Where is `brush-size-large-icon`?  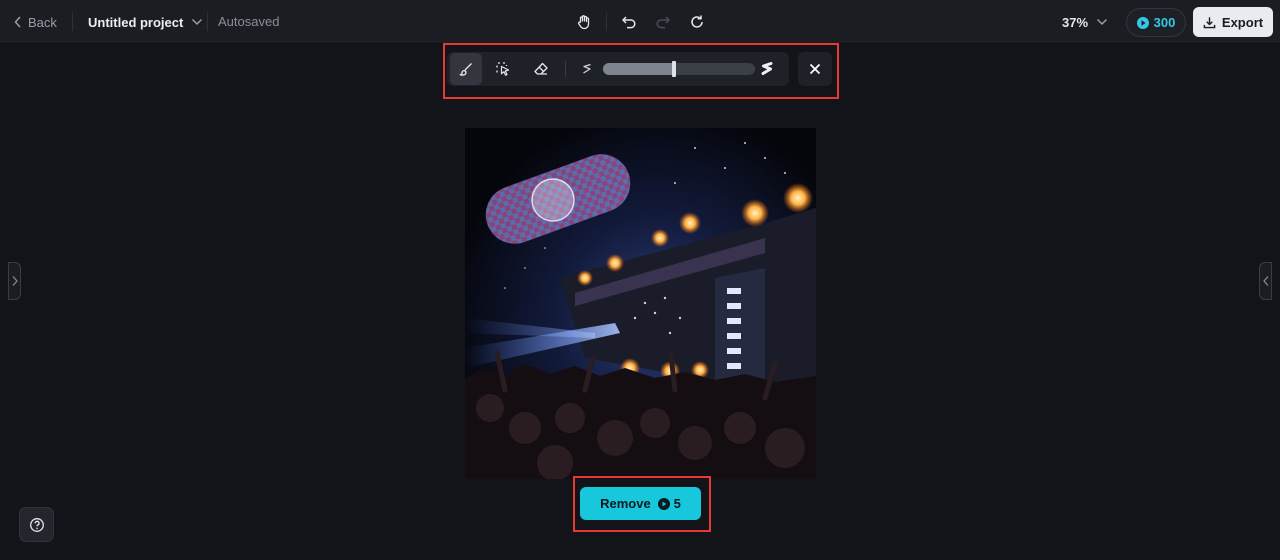
brush-size-large-icon is located at coordinates (767, 68).